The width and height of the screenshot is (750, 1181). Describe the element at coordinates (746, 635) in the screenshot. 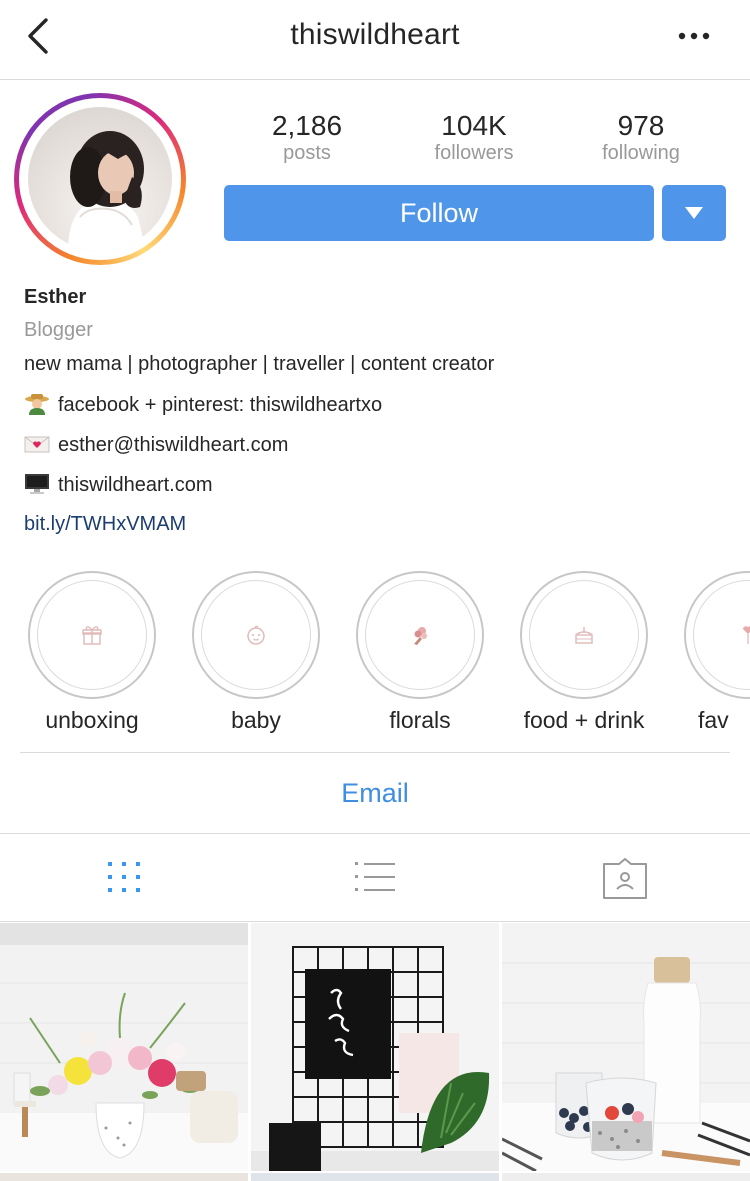

I see `heart-icon` at that location.